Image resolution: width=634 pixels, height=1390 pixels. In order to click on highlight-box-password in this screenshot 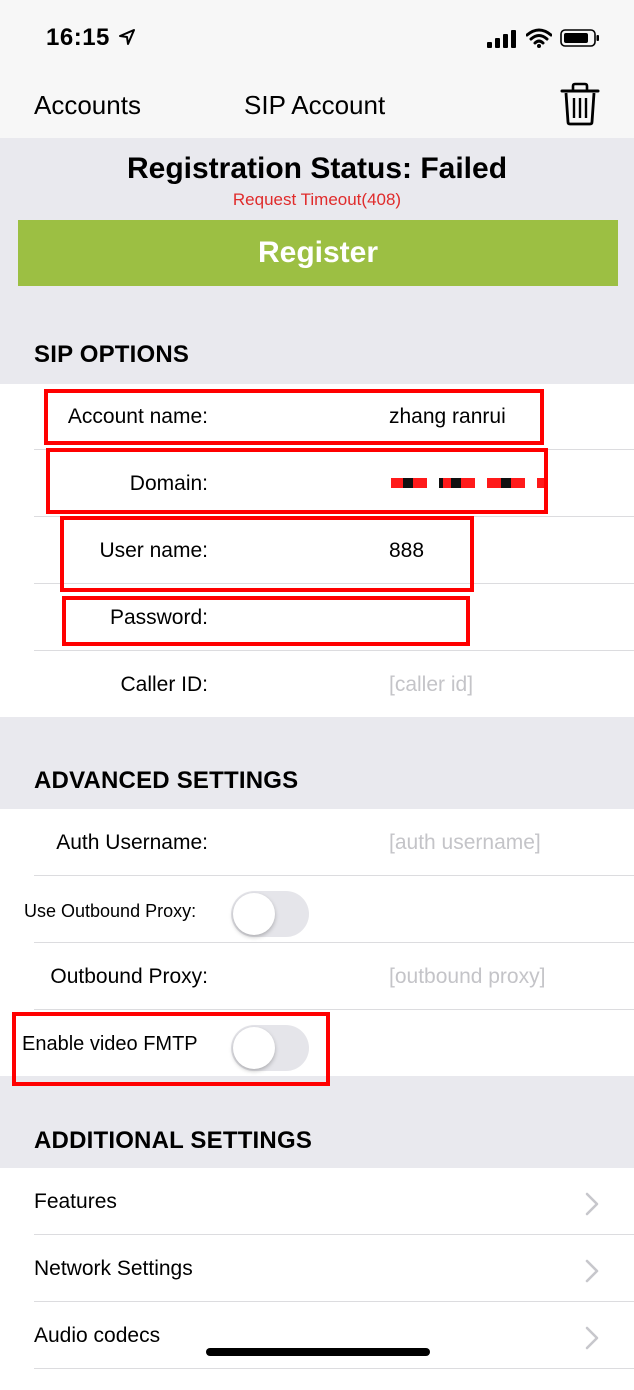, I will do `click(266, 621)`.